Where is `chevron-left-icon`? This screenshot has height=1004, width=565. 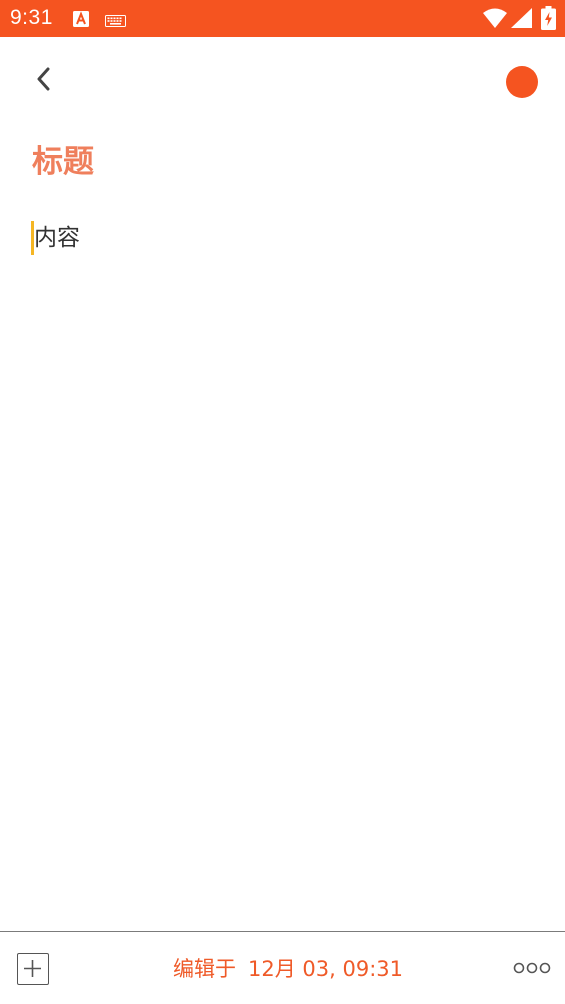 chevron-left-icon is located at coordinates (44, 81).